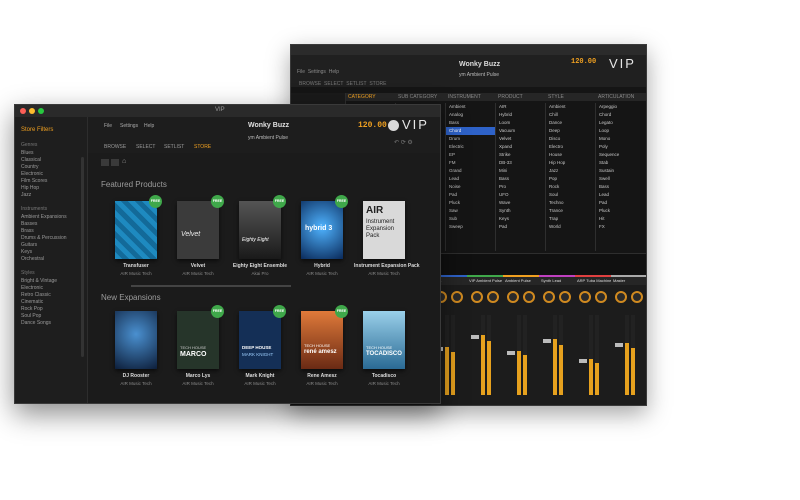  Describe the element at coordinates (621, 107) in the screenshot. I see `browser-row: Arpeggio` at that location.